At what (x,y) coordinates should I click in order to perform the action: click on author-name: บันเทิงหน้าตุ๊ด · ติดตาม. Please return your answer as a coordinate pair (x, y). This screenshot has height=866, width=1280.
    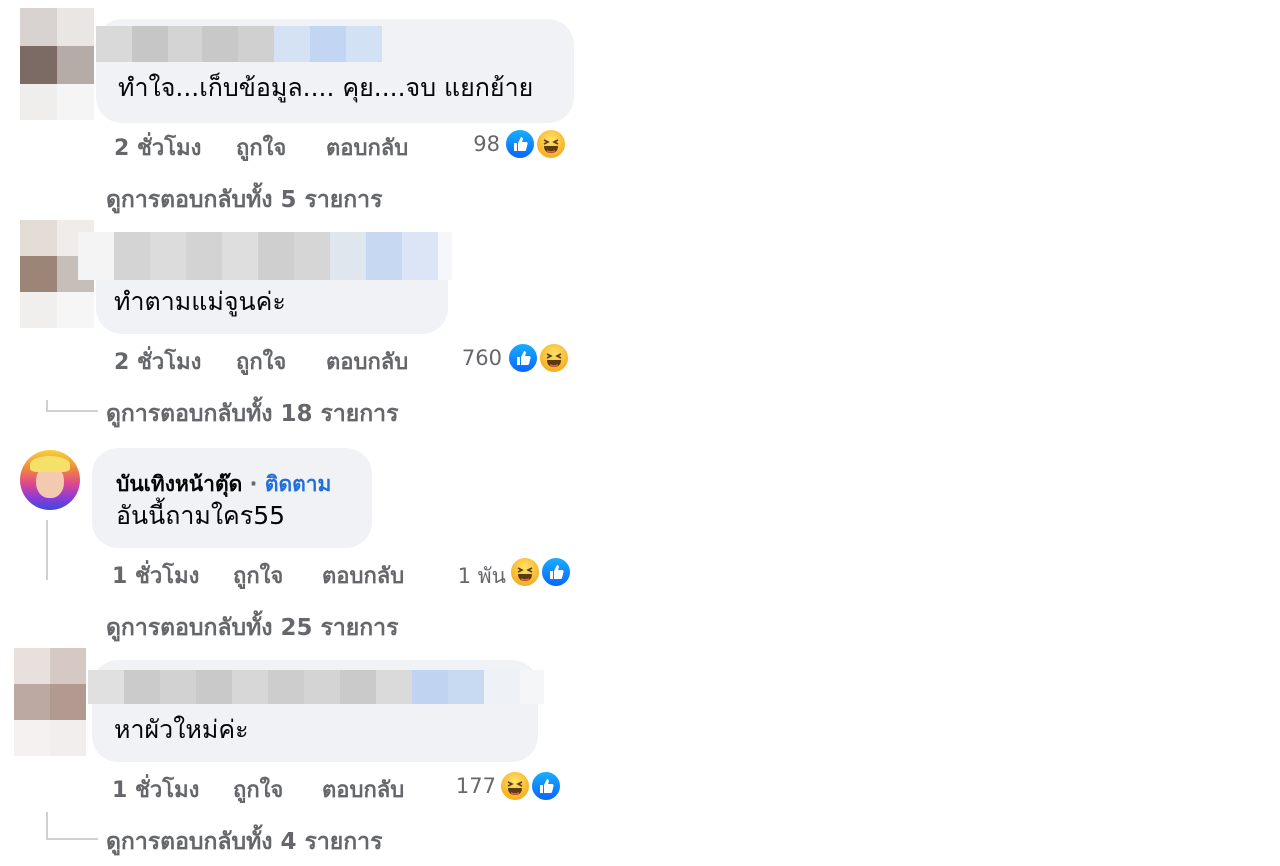
    Looking at the image, I should click on (223, 484).